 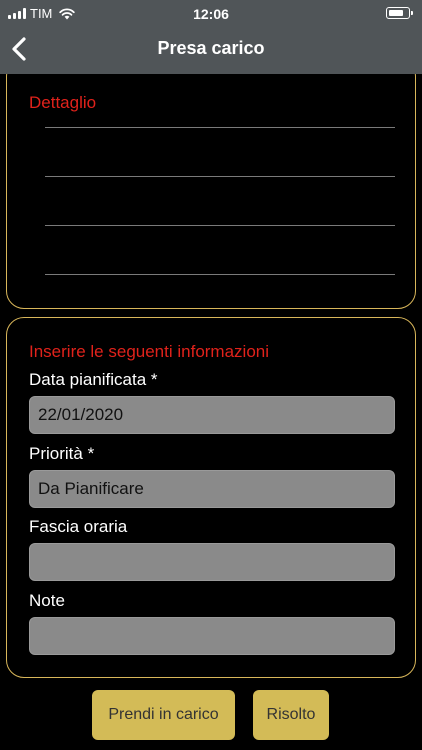 What do you see at coordinates (291, 715) in the screenshot?
I see `solved-button: Risolto` at bounding box center [291, 715].